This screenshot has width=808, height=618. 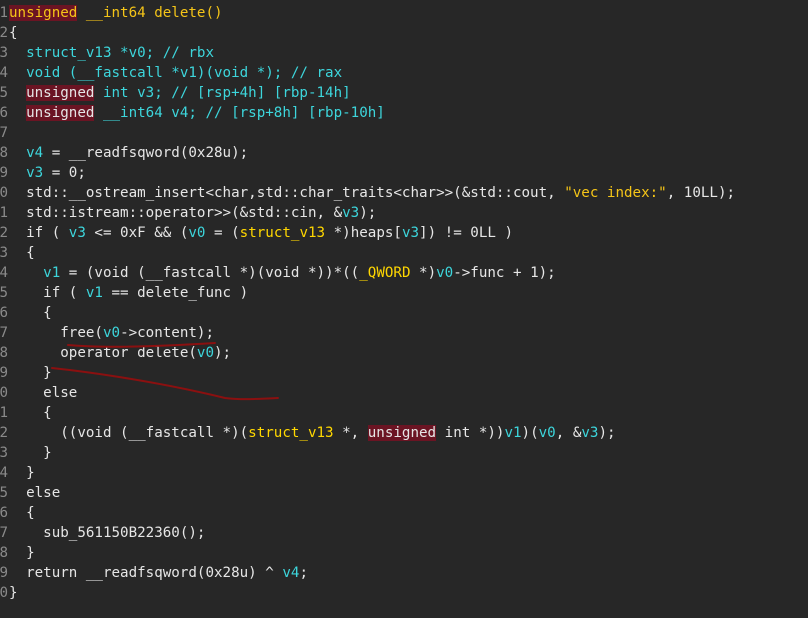 What do you see at coordinates (222, 233) in the screenshot?
I see `code-token: = (` at bounding box center [222, 233].